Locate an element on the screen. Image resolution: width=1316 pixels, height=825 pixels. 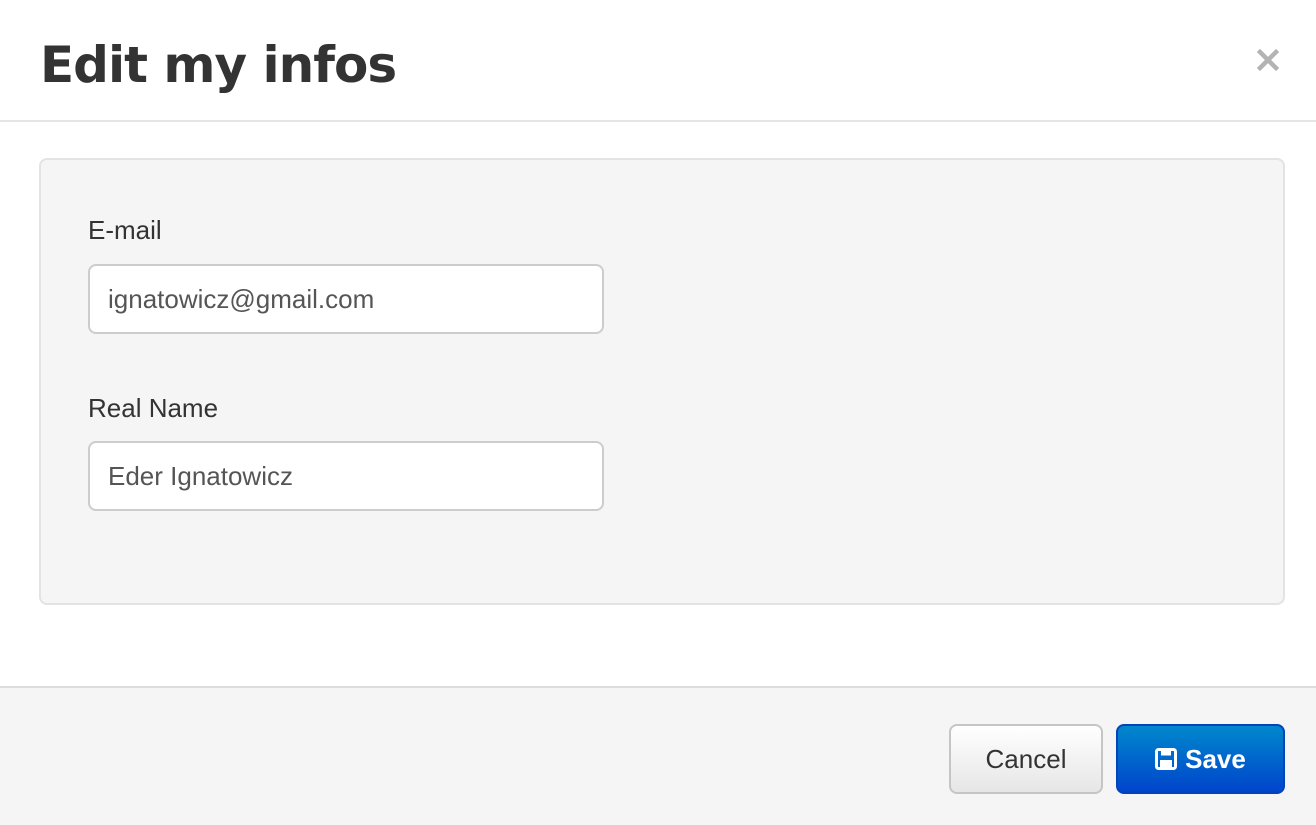
save-button-label: Save is located at coordinates (1215, 758).